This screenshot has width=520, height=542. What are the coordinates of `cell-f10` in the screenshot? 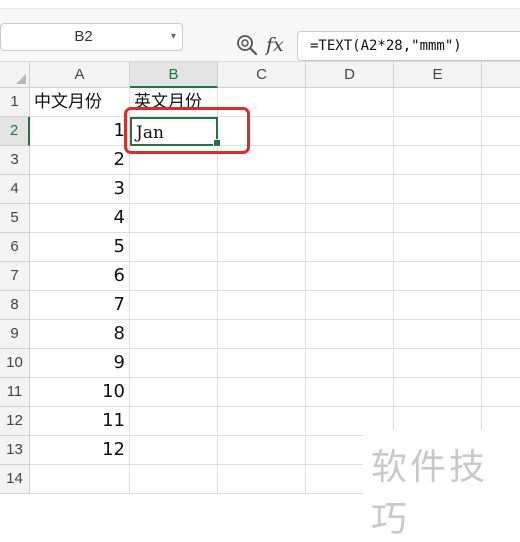 It's located at (501, 363).